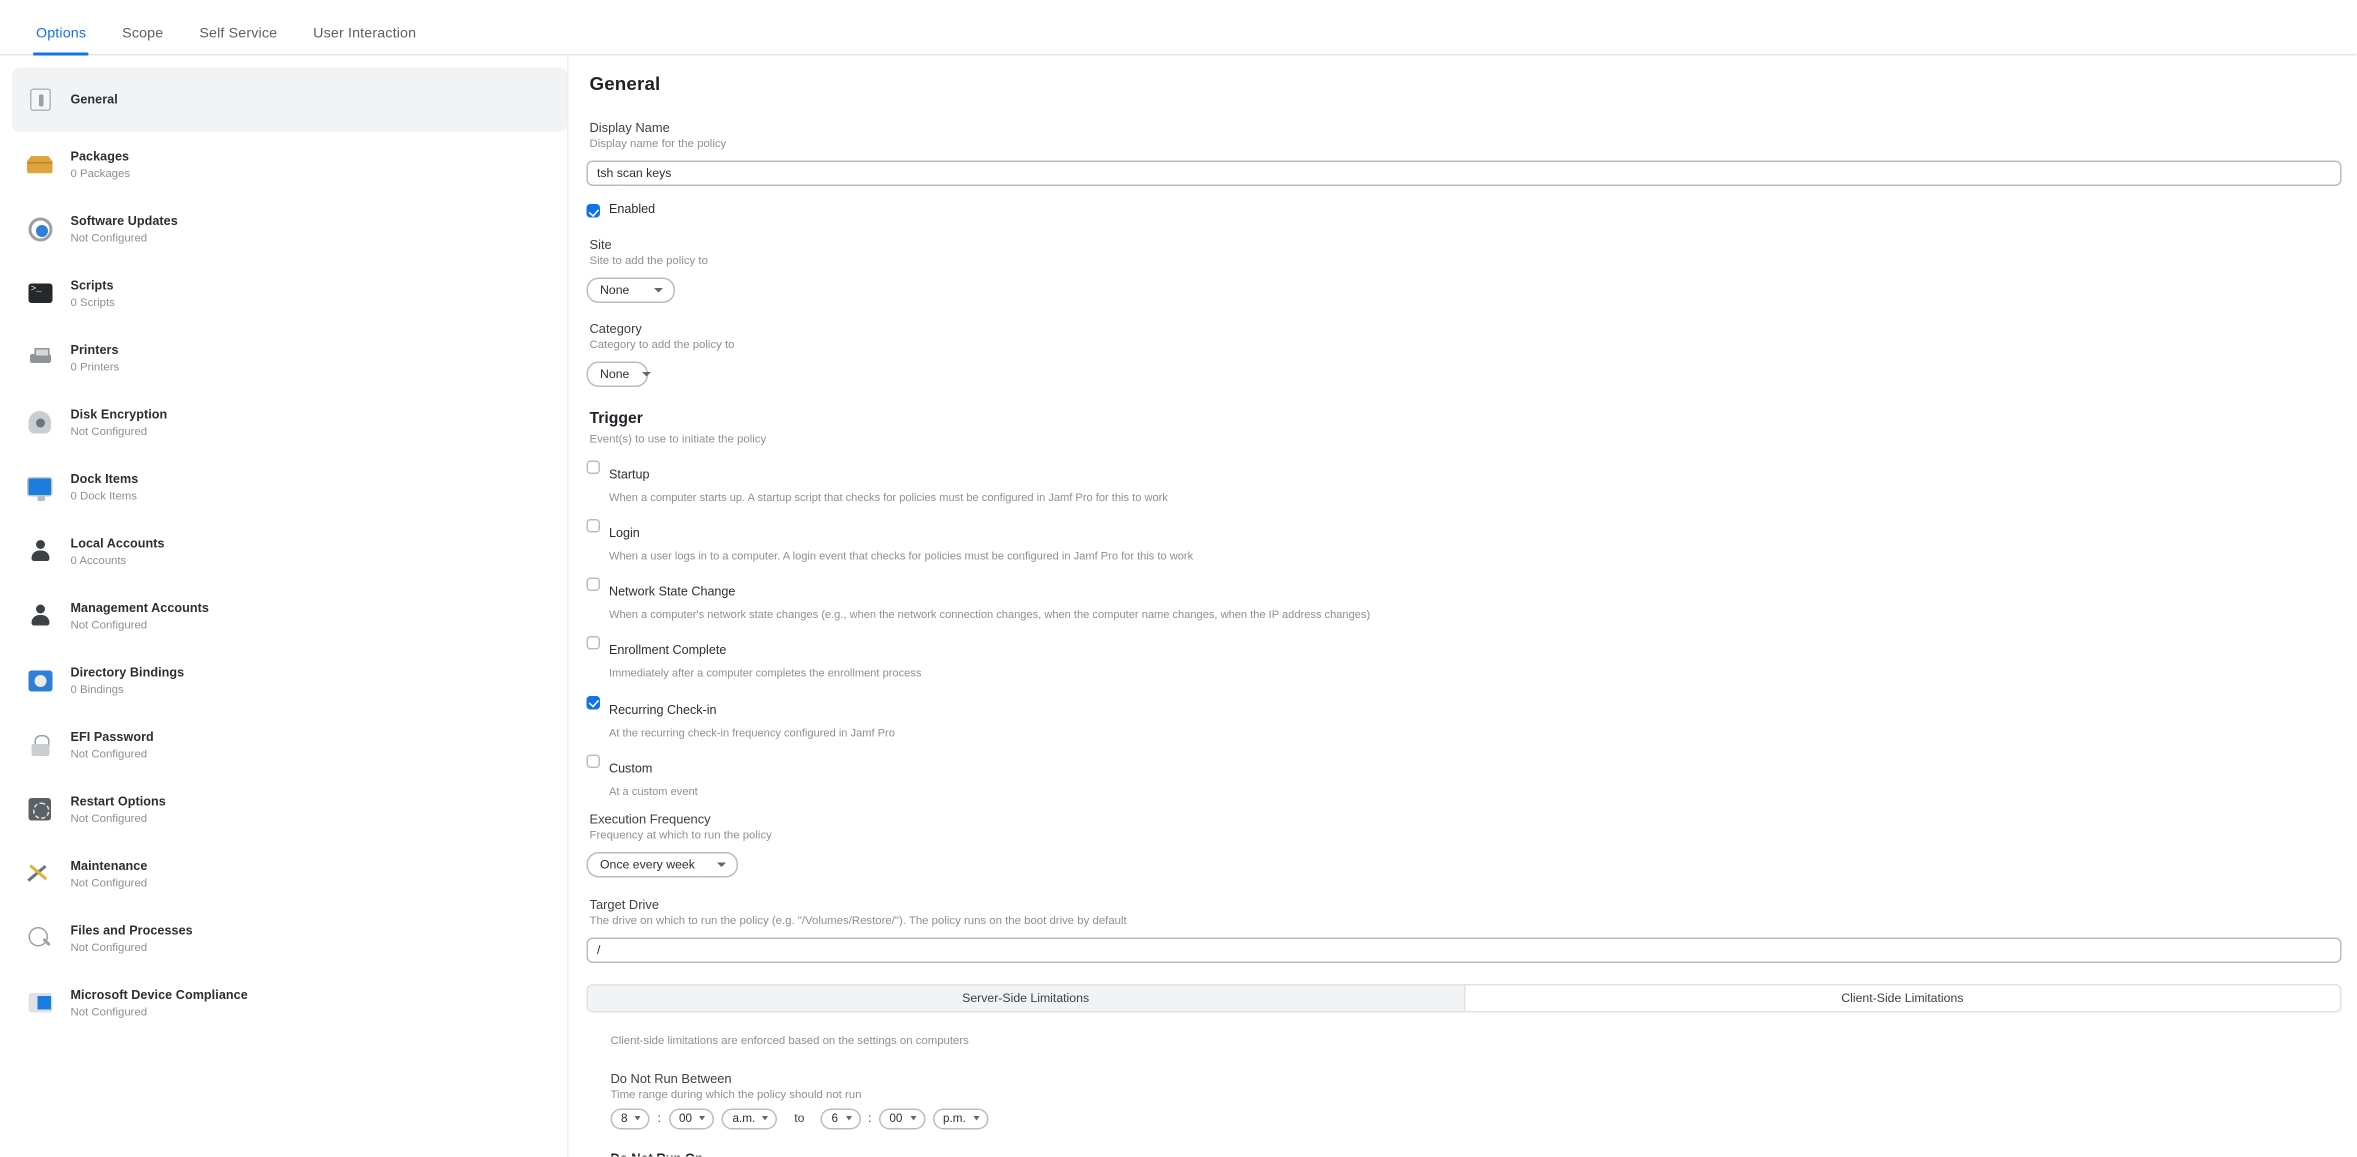  Describe the element at coordinates (289, 745) in the screenshot. I see `sidebar-item-efi-password: EFI Password Not Configured` at that location.